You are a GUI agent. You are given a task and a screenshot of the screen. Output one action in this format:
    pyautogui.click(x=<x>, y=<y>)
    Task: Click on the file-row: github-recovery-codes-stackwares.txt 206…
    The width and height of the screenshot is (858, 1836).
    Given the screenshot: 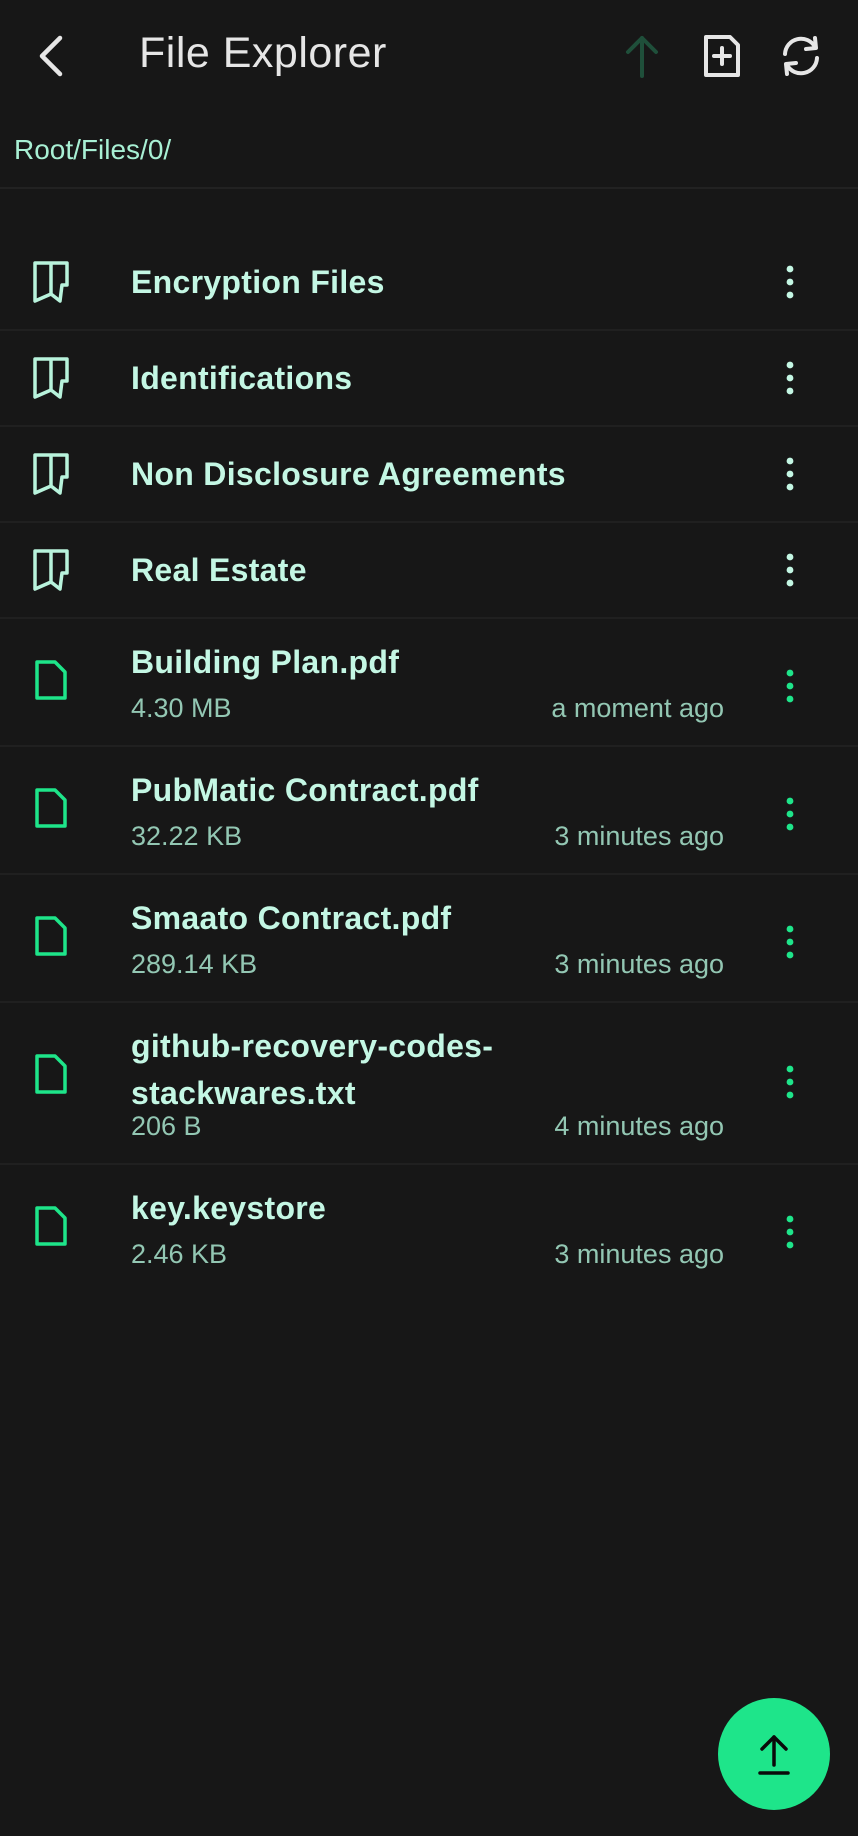 What is the action you would take?
    pyautogui.click(x=429, y=1084)
    